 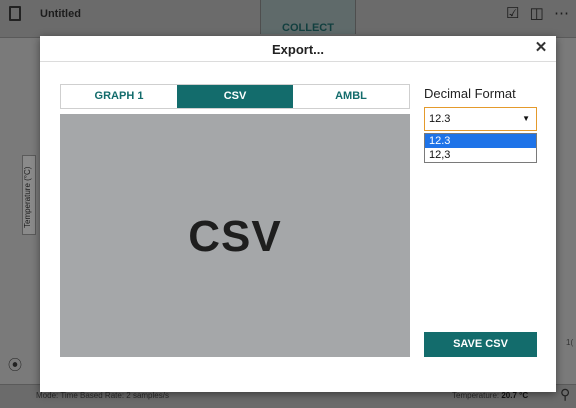 I want to click on app-document-title: Untitled, so click(x=60, y=14).